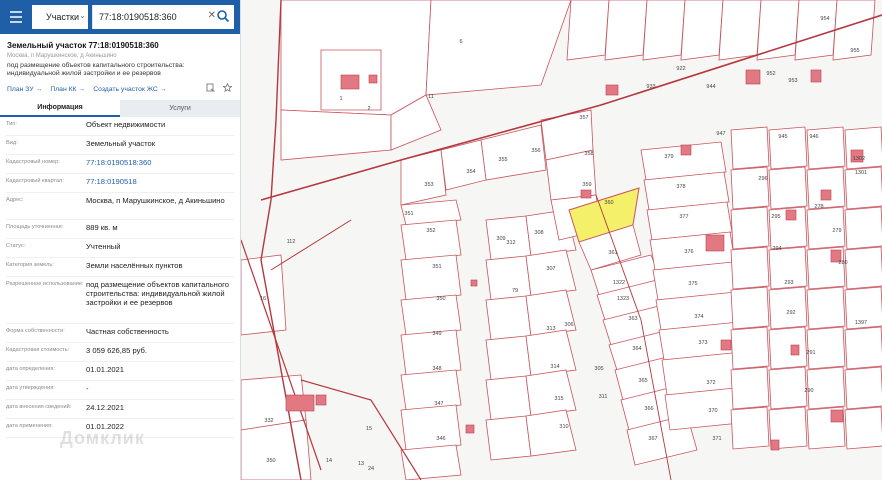 The height and width of the screenshot is (480, 882). I want to click on plot-number: 355, so click(502, 160).